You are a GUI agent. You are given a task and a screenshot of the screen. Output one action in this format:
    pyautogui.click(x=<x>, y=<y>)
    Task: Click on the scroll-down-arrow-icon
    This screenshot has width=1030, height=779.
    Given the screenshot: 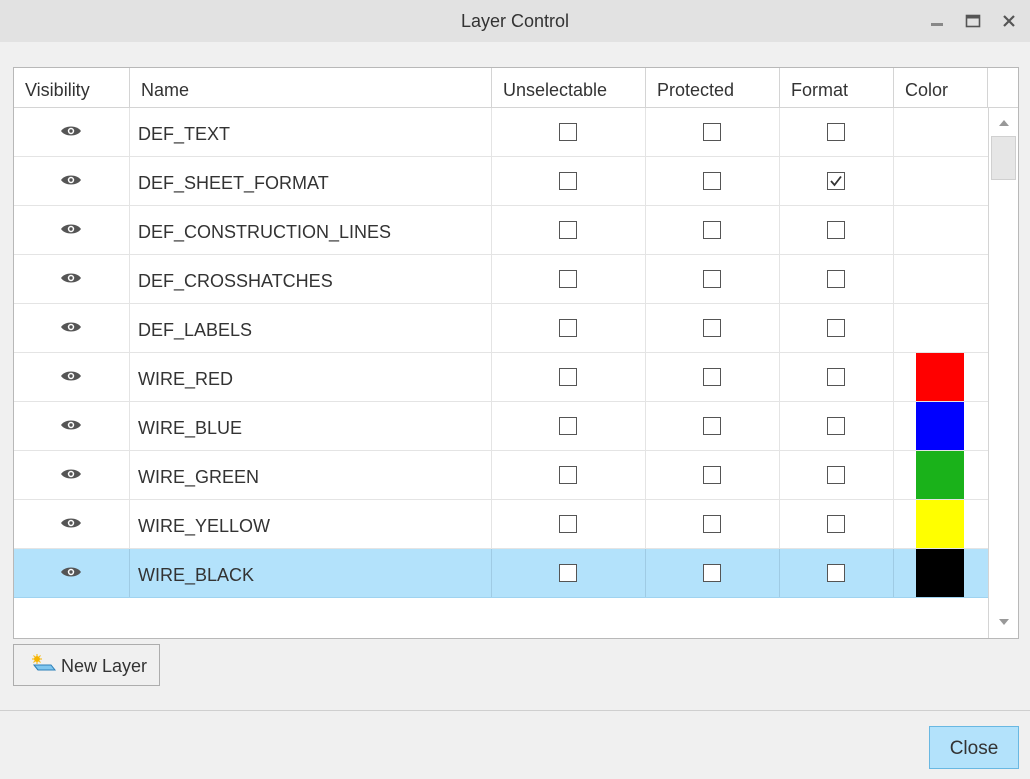 What is the action you would take?
    pyautogui.click(x=1003, y=622)
    